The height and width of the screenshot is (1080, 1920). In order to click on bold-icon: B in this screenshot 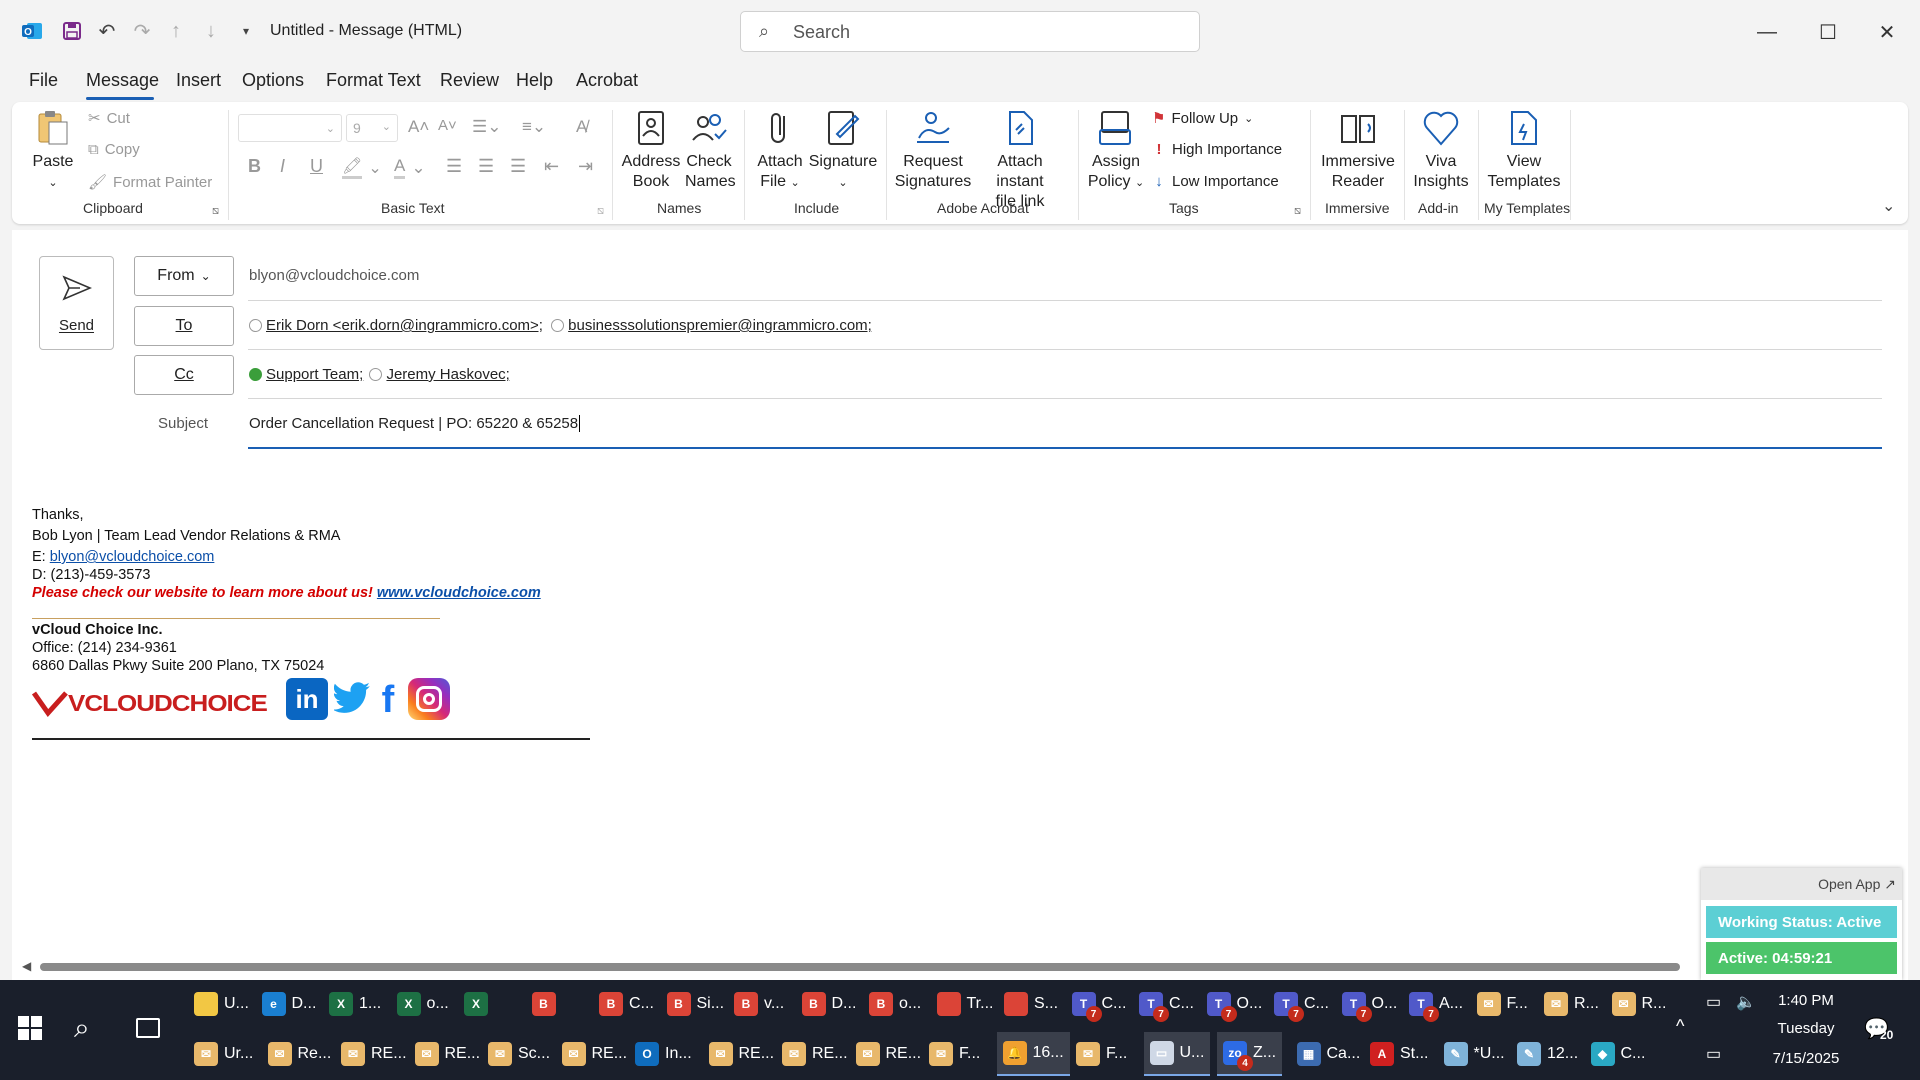, I will do `click(254, 166)`.